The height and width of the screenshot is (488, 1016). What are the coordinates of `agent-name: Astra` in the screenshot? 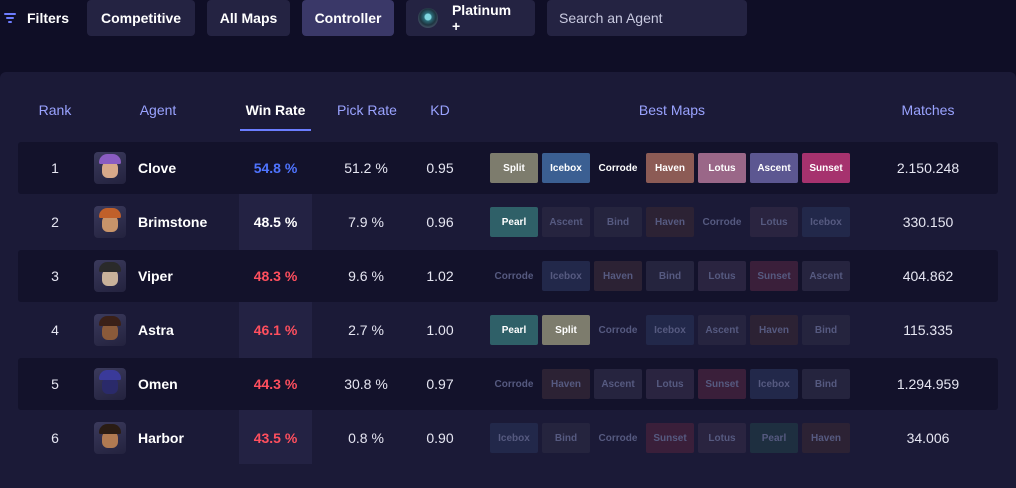 It's located at (156, 330).